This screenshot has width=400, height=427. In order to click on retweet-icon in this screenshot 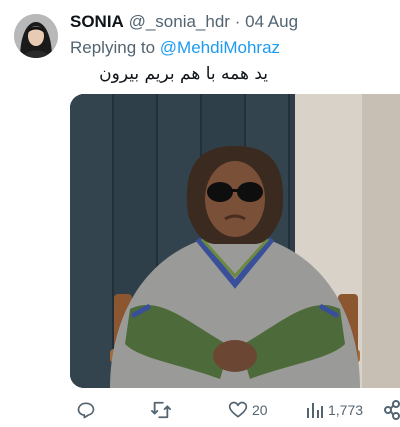, I will do `click(161, 410)`.